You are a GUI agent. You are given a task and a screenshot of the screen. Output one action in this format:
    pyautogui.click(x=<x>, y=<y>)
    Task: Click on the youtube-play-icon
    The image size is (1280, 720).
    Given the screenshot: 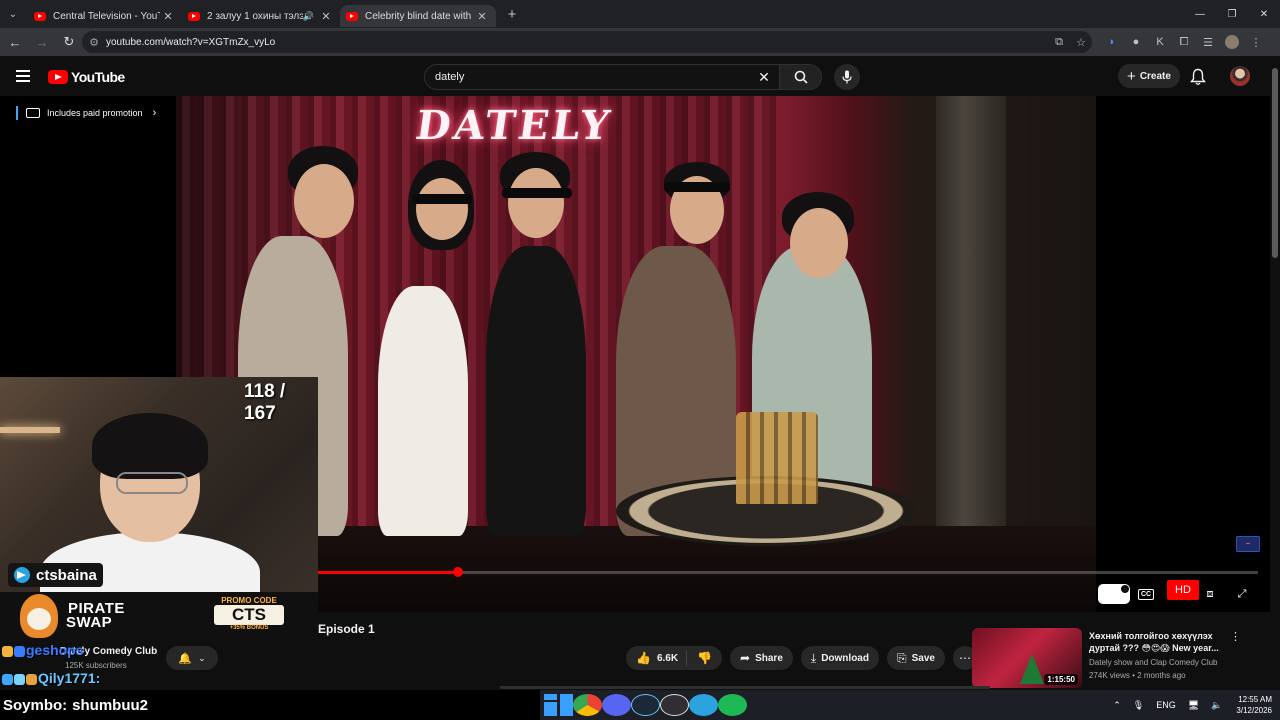 What is the action you would take?
    pyautogui.click(x=58, y=77)
    